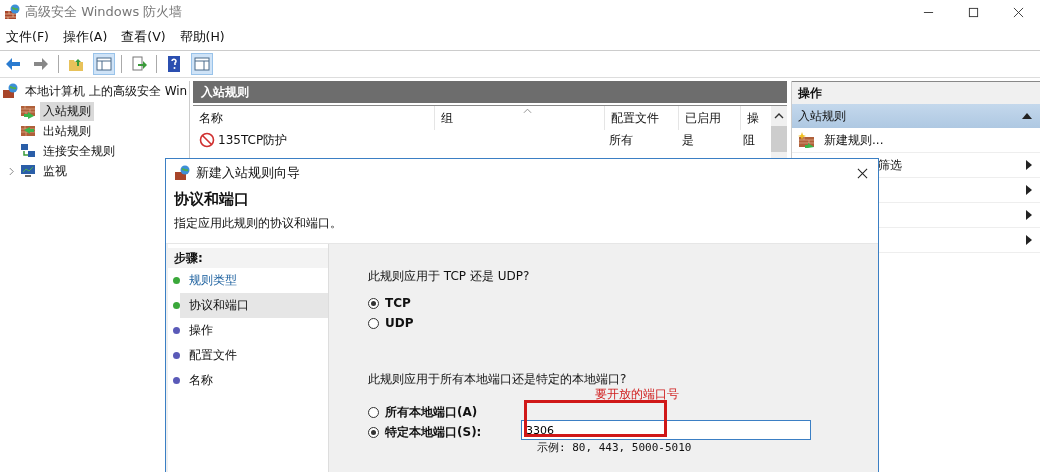 The width and height of the screenshot is (1040, 472). What do you see at coordinates (67, 111) in the screenshot?
I see `tree-item: 入站规则` at bounding box center [67, 111].